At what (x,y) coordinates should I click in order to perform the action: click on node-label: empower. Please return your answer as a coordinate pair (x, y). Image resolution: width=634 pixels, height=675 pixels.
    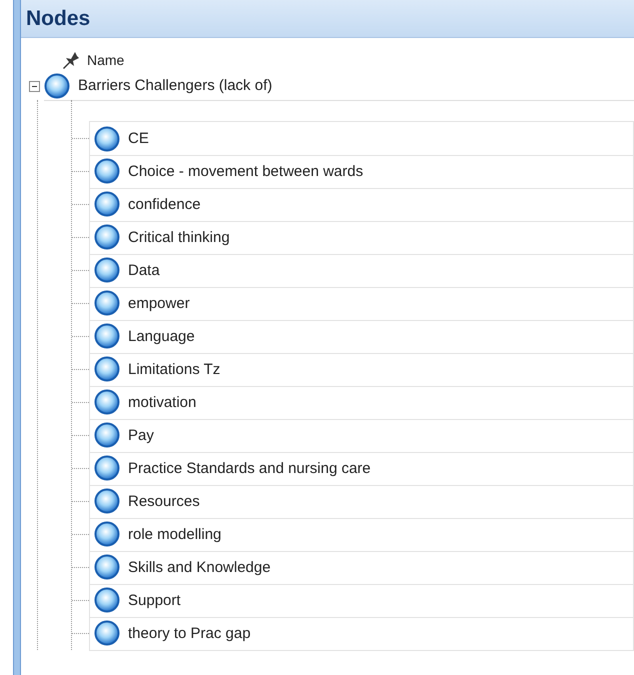
    Looking at the image, I should click on (159, 303).